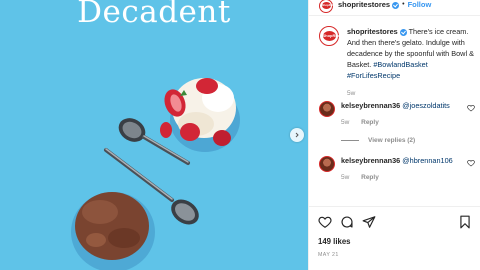  Describe the element at coordinates (465, 222) in the screenshot. I see `bookmark-icon` at that location.